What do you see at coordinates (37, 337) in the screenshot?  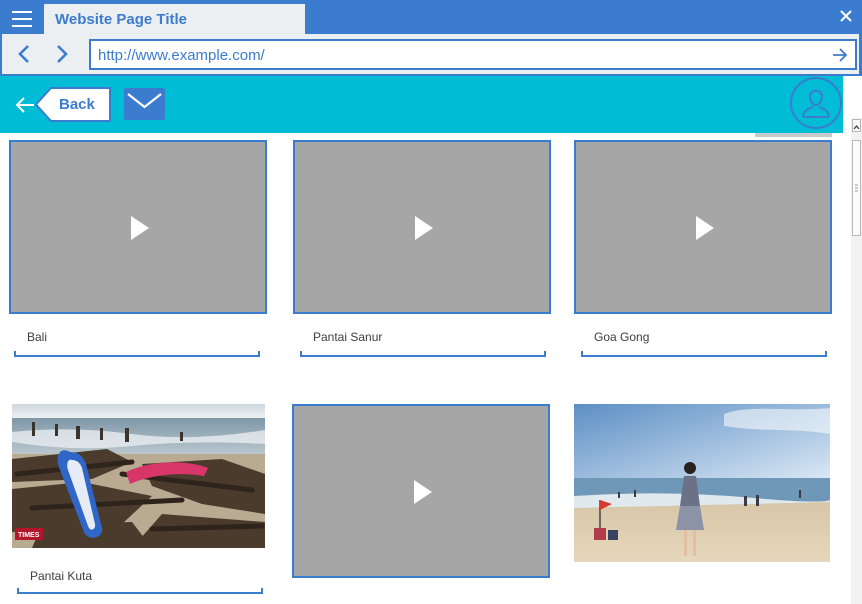 I see `card-caption: Bali` at bounding box center [37, 337].